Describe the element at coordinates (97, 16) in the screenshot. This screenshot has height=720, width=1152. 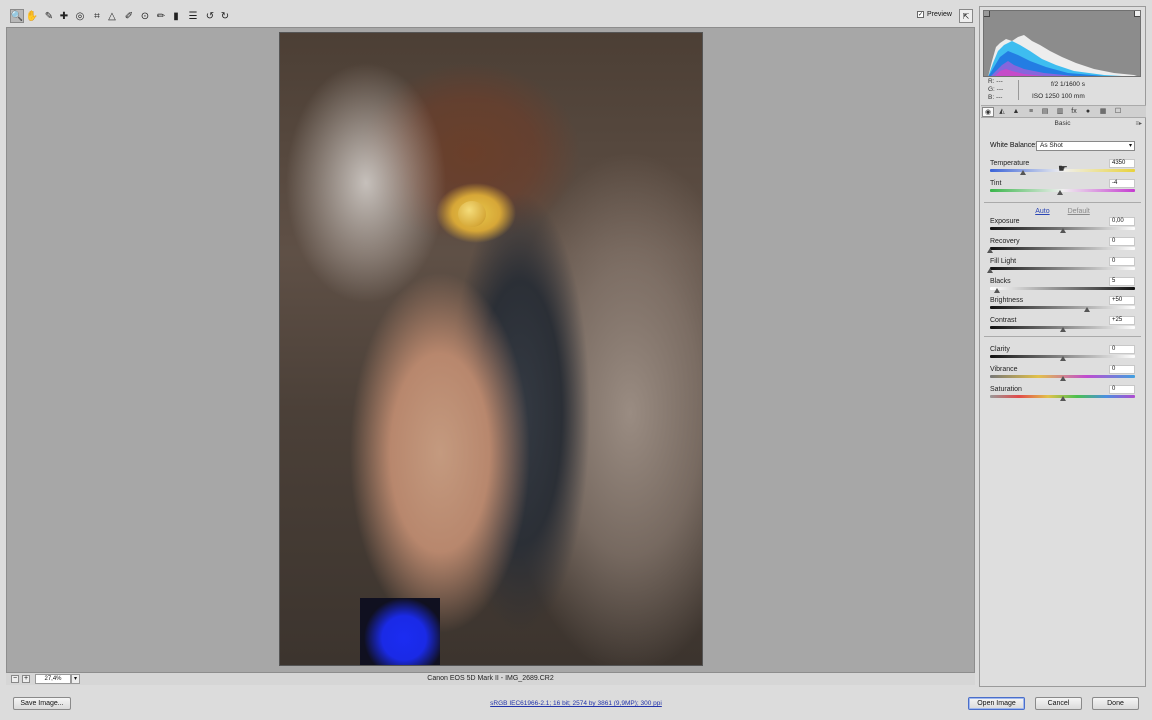
I see `crop-tool-icon: ⌗` at that location.